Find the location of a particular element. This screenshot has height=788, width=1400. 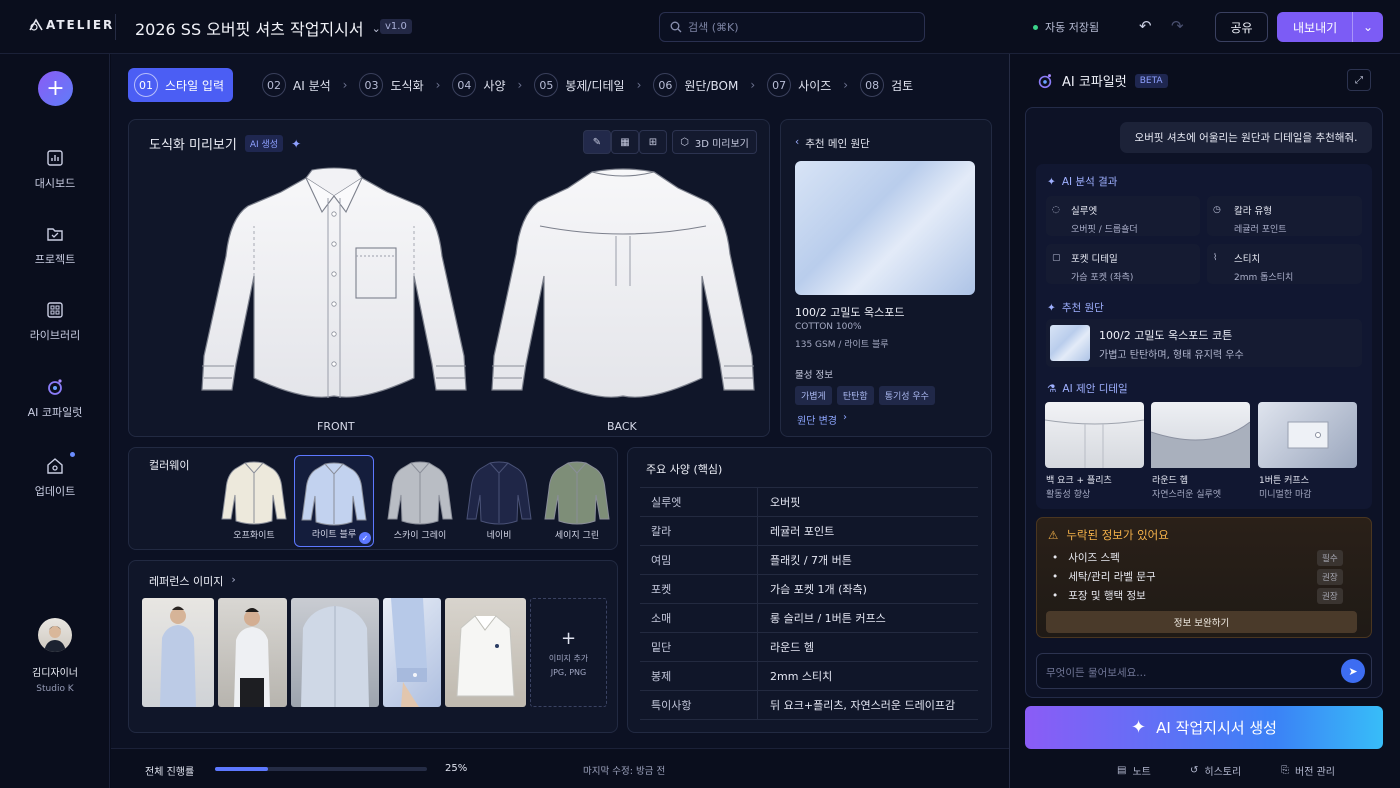

3d-preview-button: ⬡ 3D 미리보기 is located at coordinates (714, 142).